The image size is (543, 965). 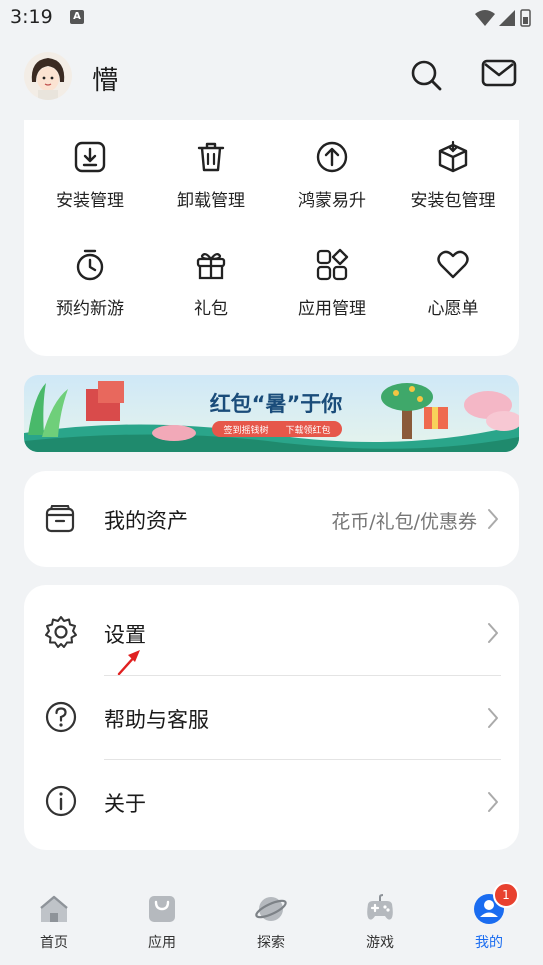 I want to click on mail-icon, so click(x=499, y=75).